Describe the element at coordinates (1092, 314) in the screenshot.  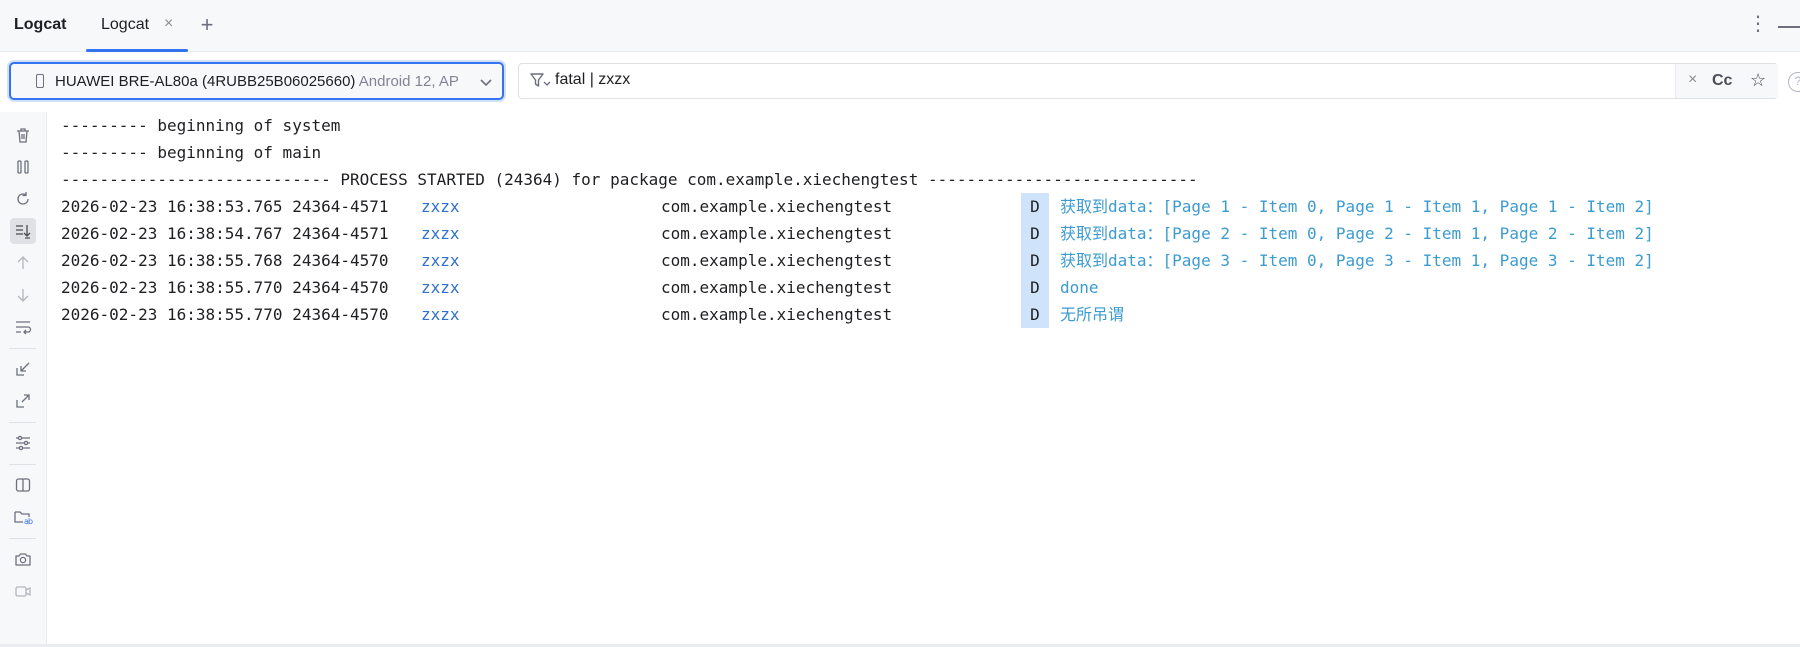
I see `log-message: 无所吊谓` at that location.